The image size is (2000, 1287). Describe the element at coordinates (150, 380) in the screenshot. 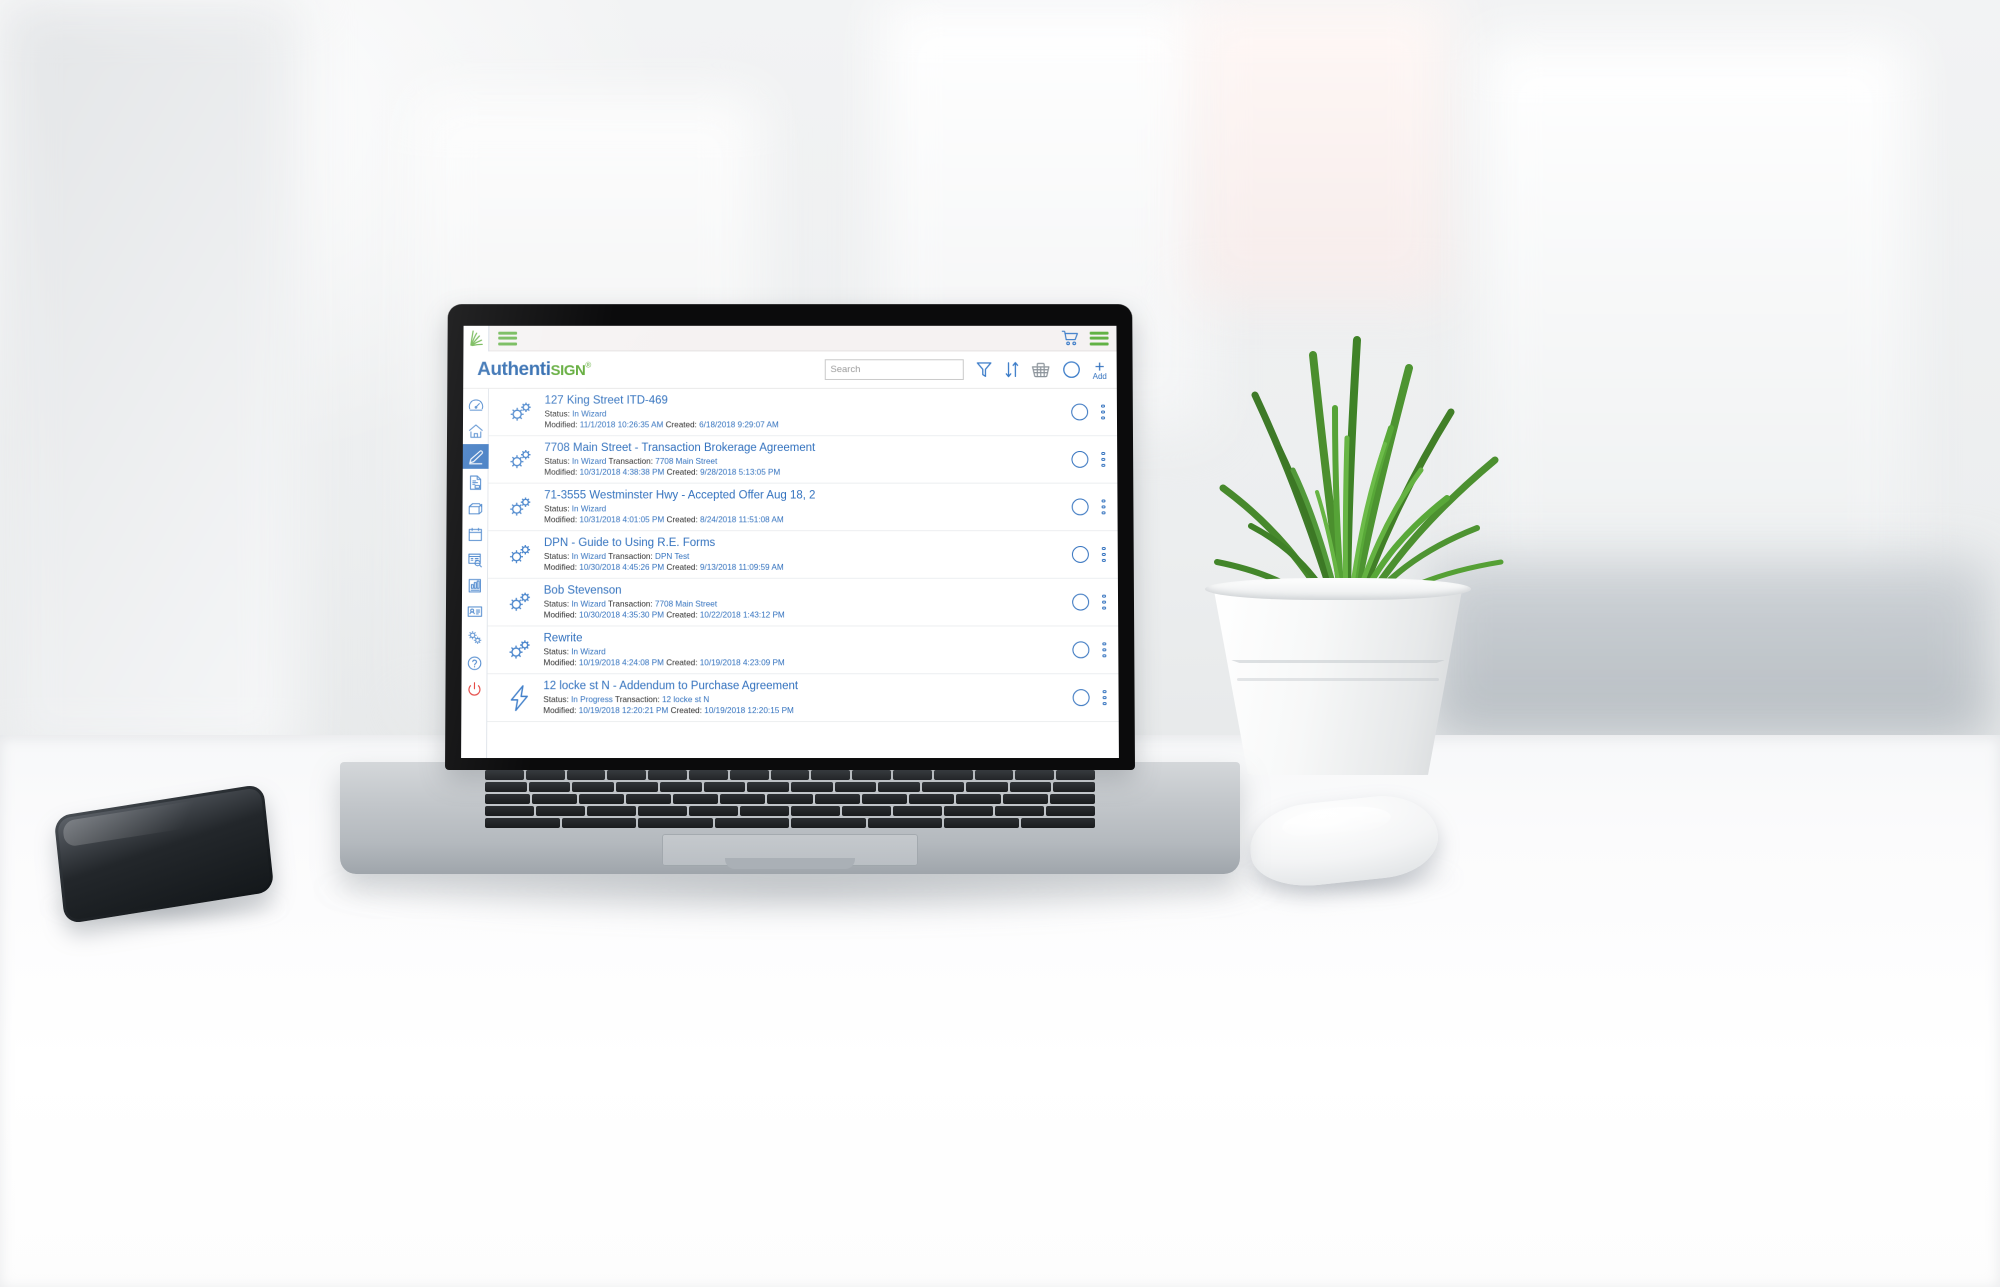

I see `wall-panel-left` at that location.